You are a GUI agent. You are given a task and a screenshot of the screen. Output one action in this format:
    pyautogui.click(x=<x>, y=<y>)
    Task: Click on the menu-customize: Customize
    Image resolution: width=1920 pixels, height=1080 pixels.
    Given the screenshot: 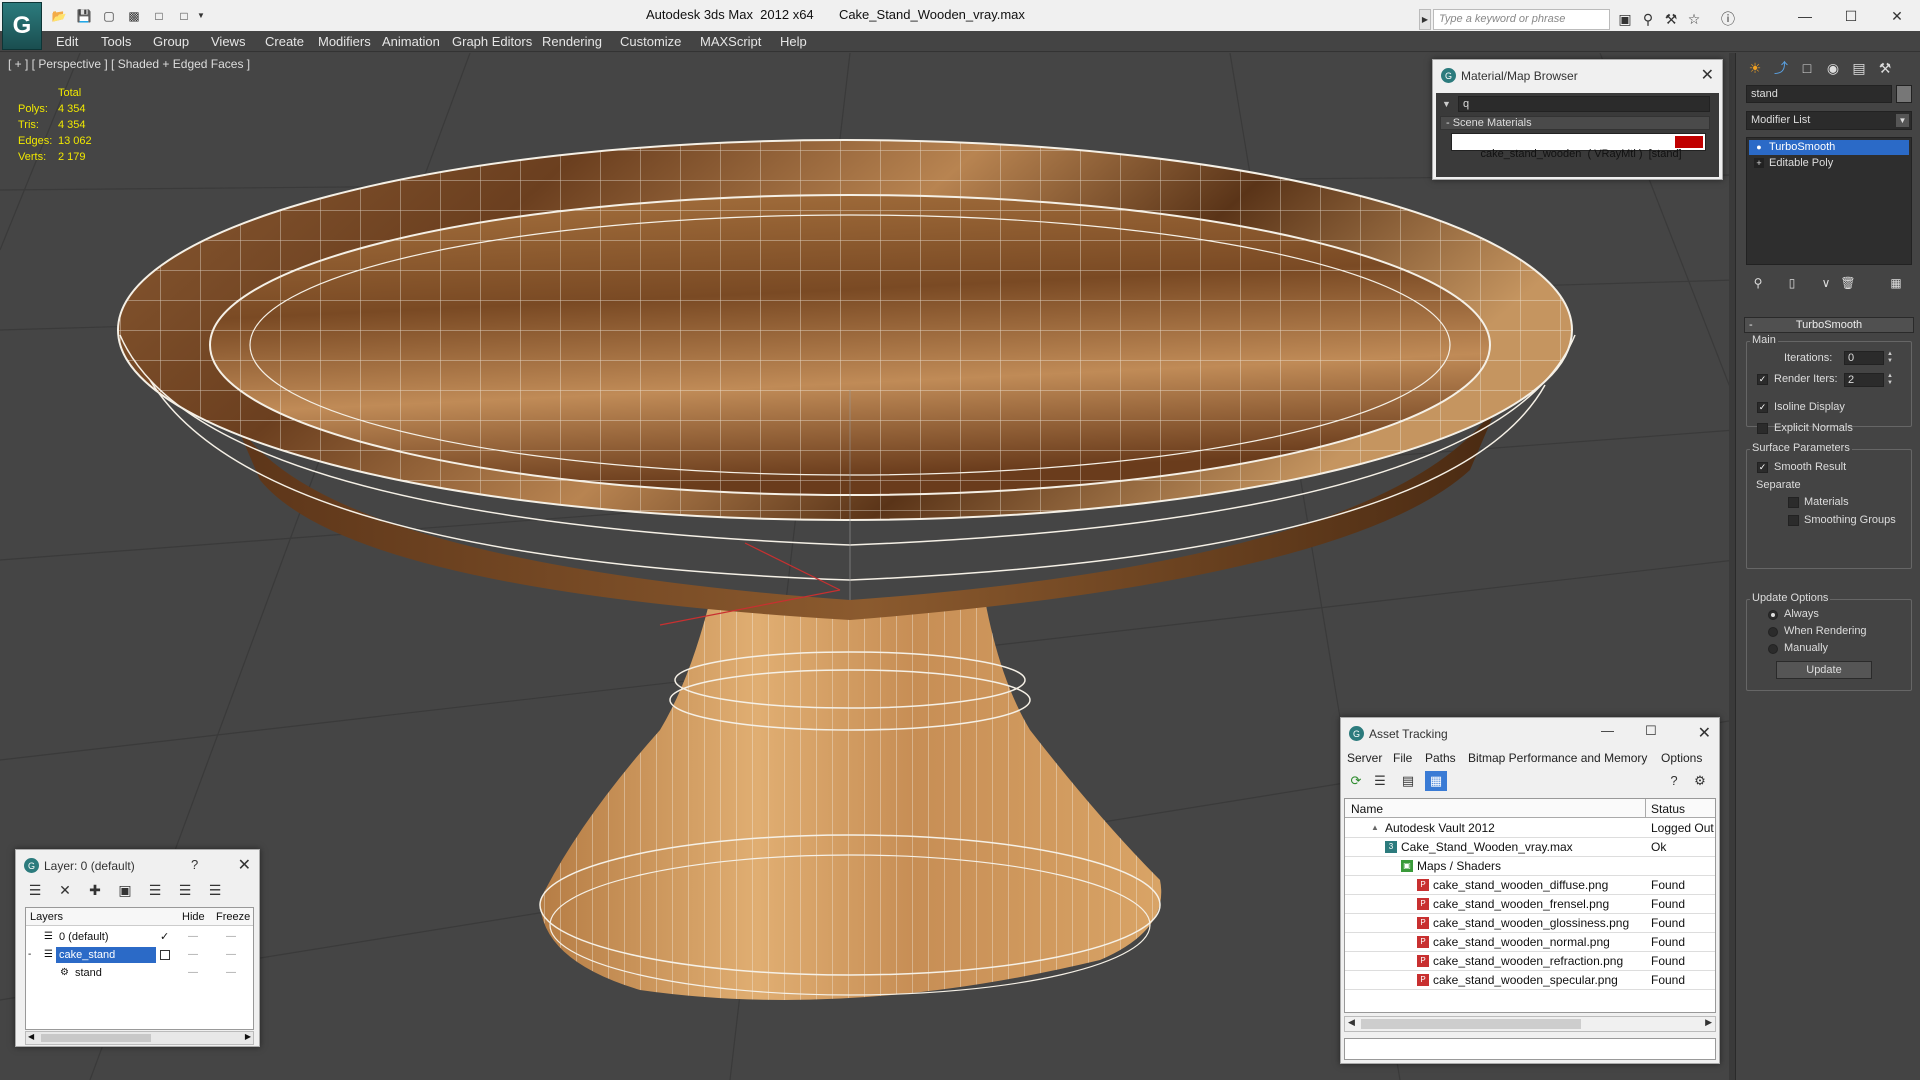 What is the action you would take?
    pyautogui.click(x=650, y=41)
    